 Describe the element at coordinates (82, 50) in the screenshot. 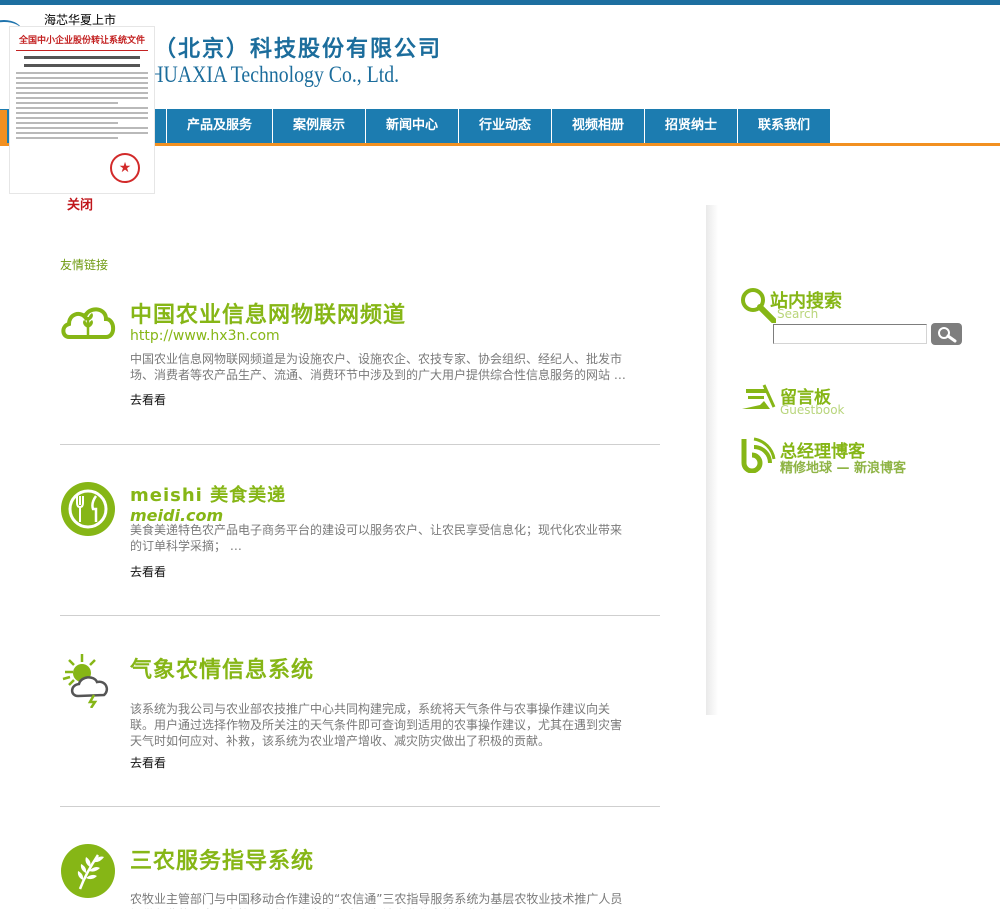

I see `popup-doc-rule` at that location.